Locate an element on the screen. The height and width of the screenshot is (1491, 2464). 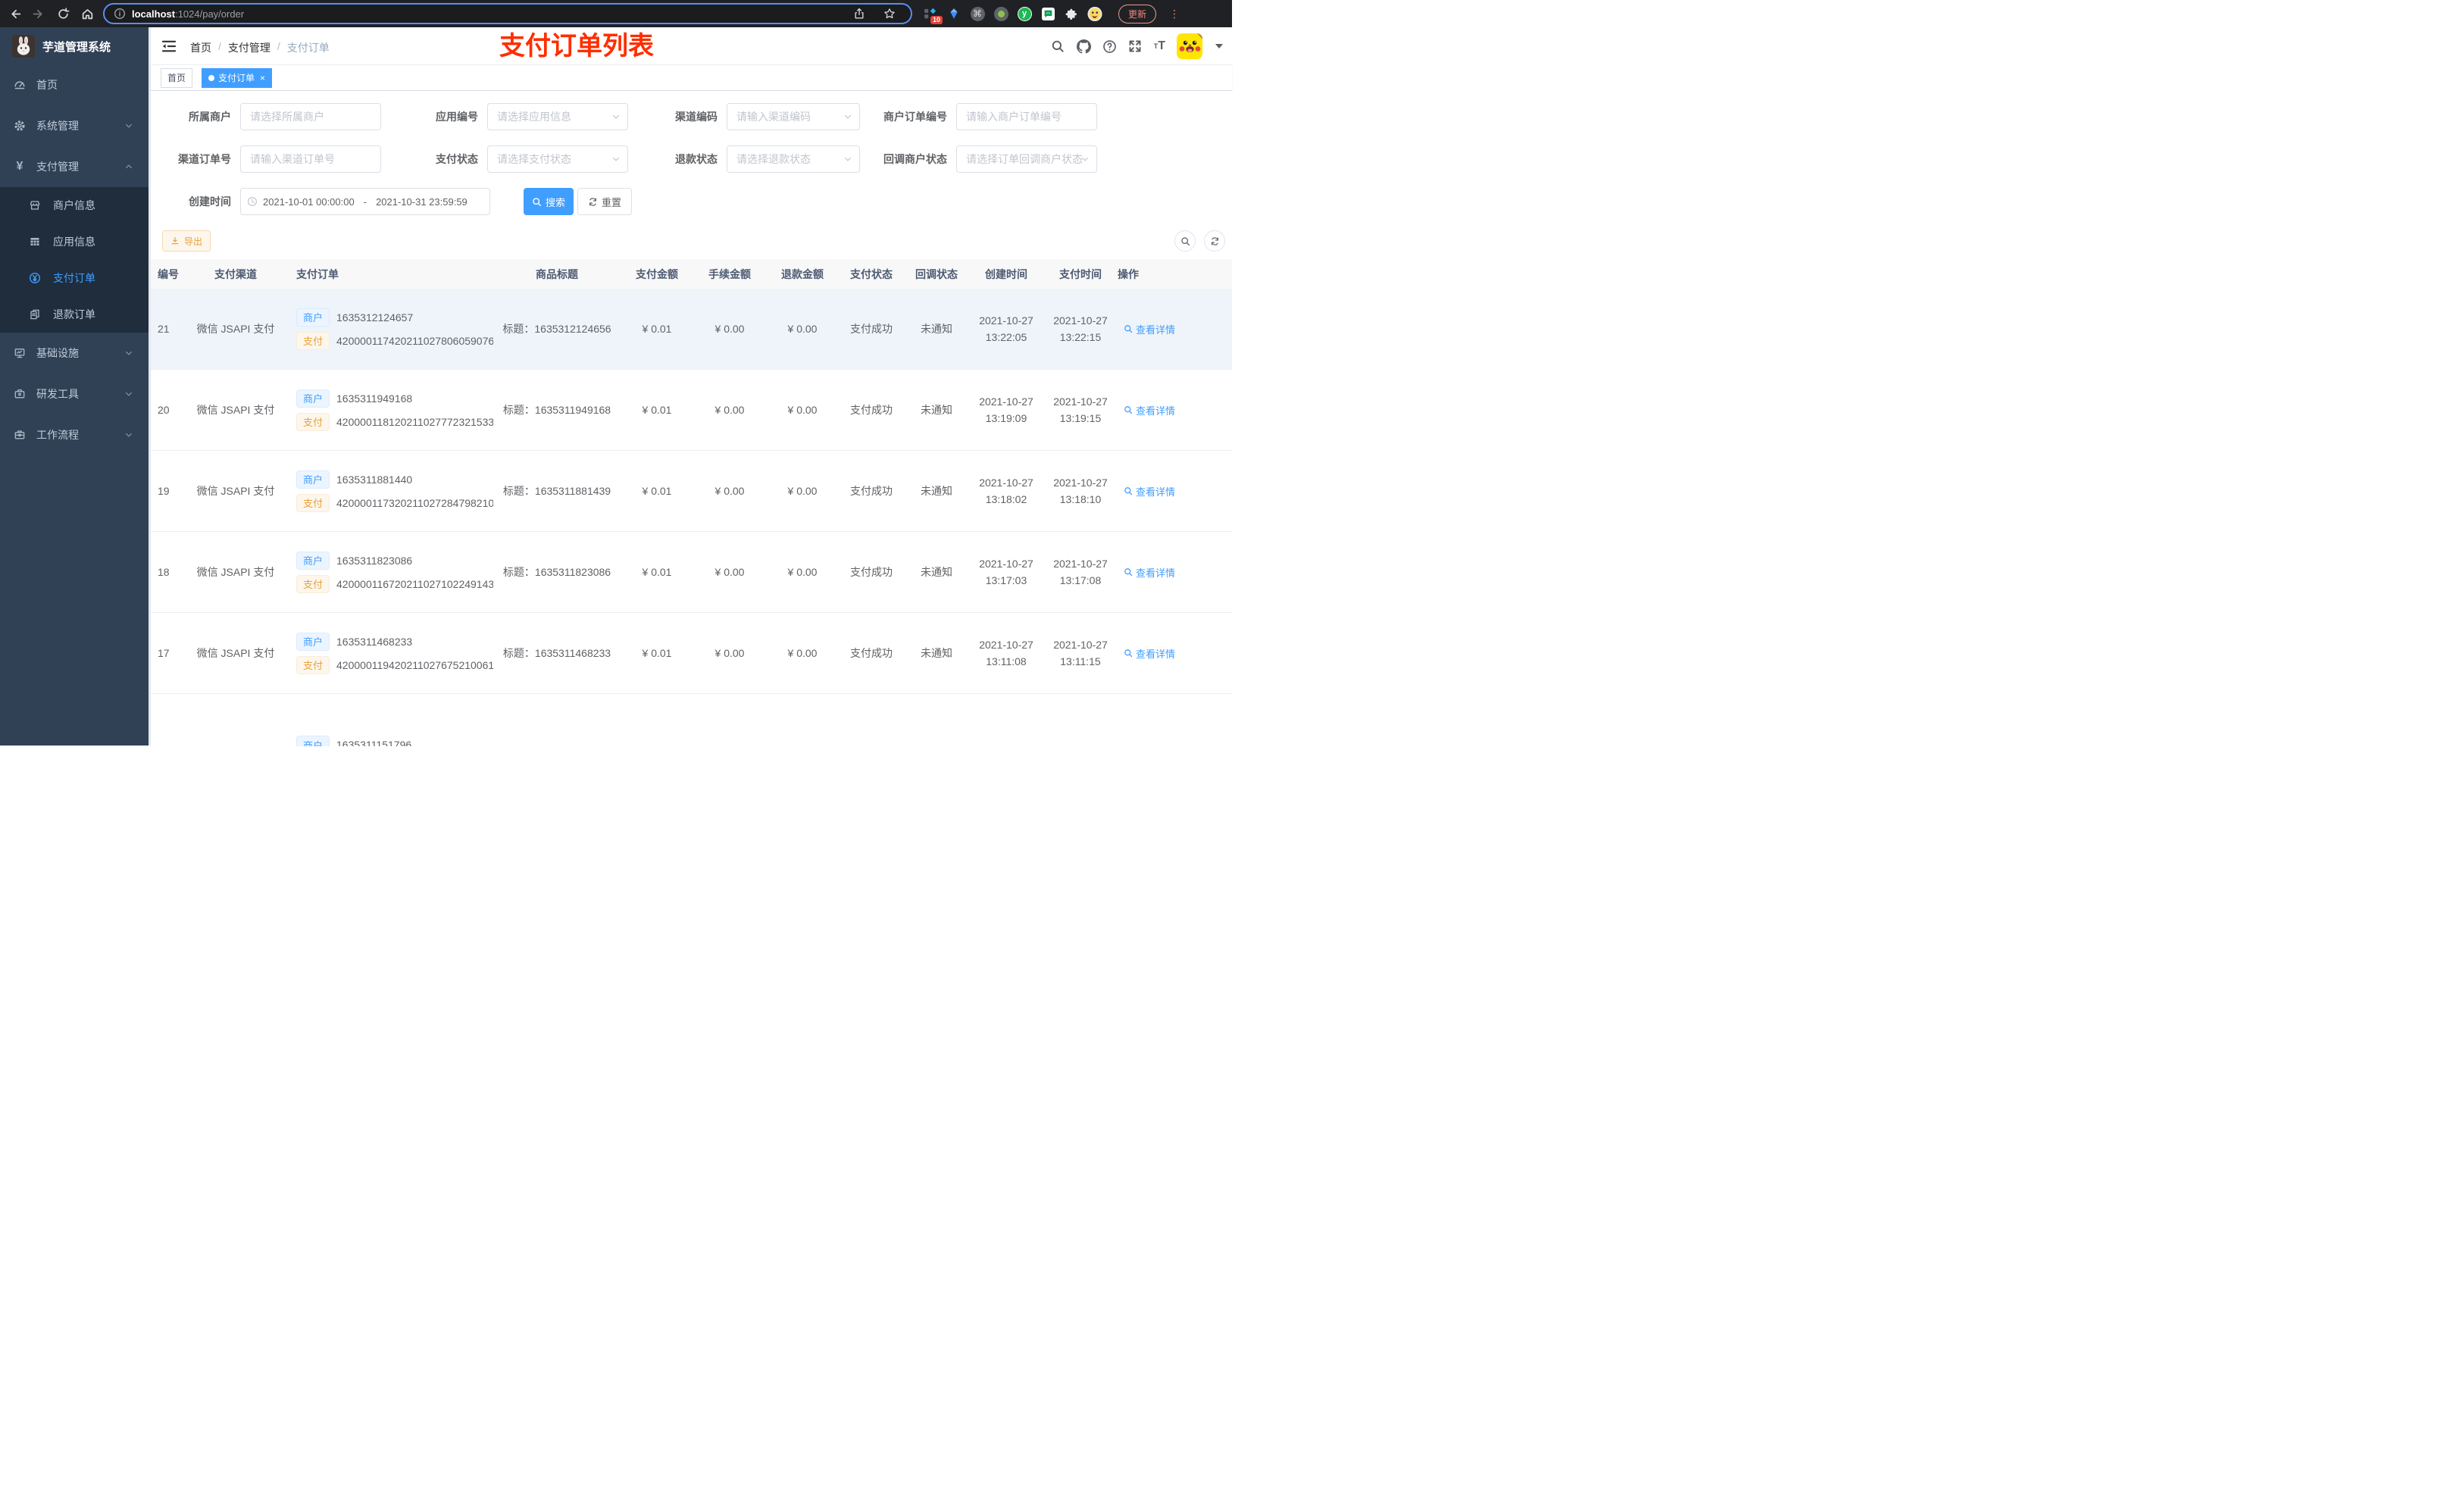
pay_amount-cell: ¥ 0.01 is located at coordinates (657, 653).